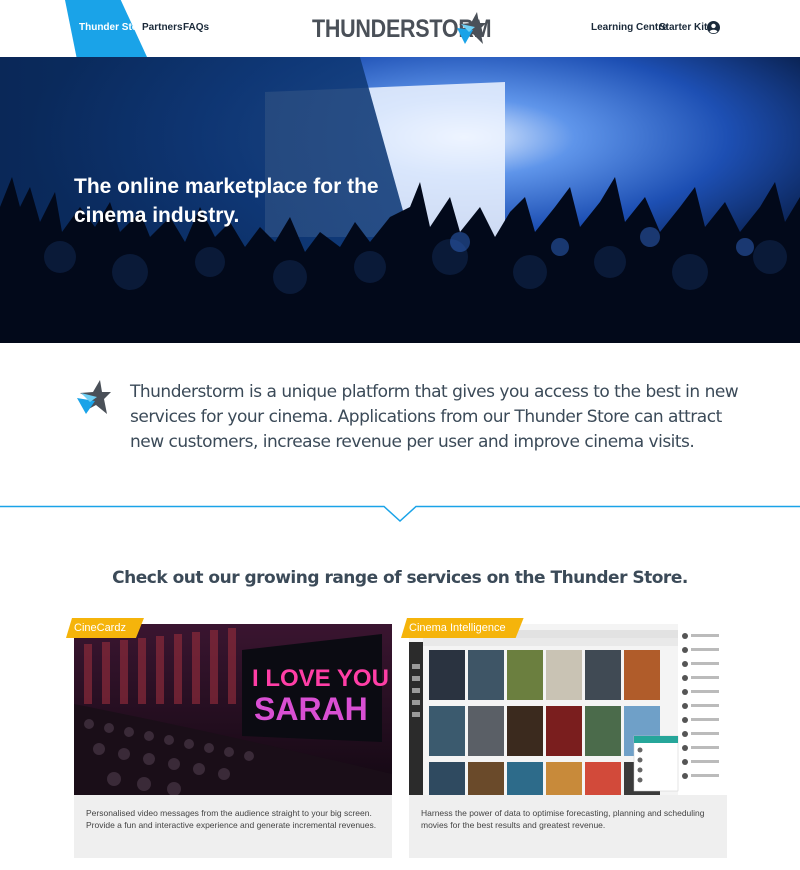  I want to click on thunderstorm-logo: THUNDERSTORM, so click(402, 29).